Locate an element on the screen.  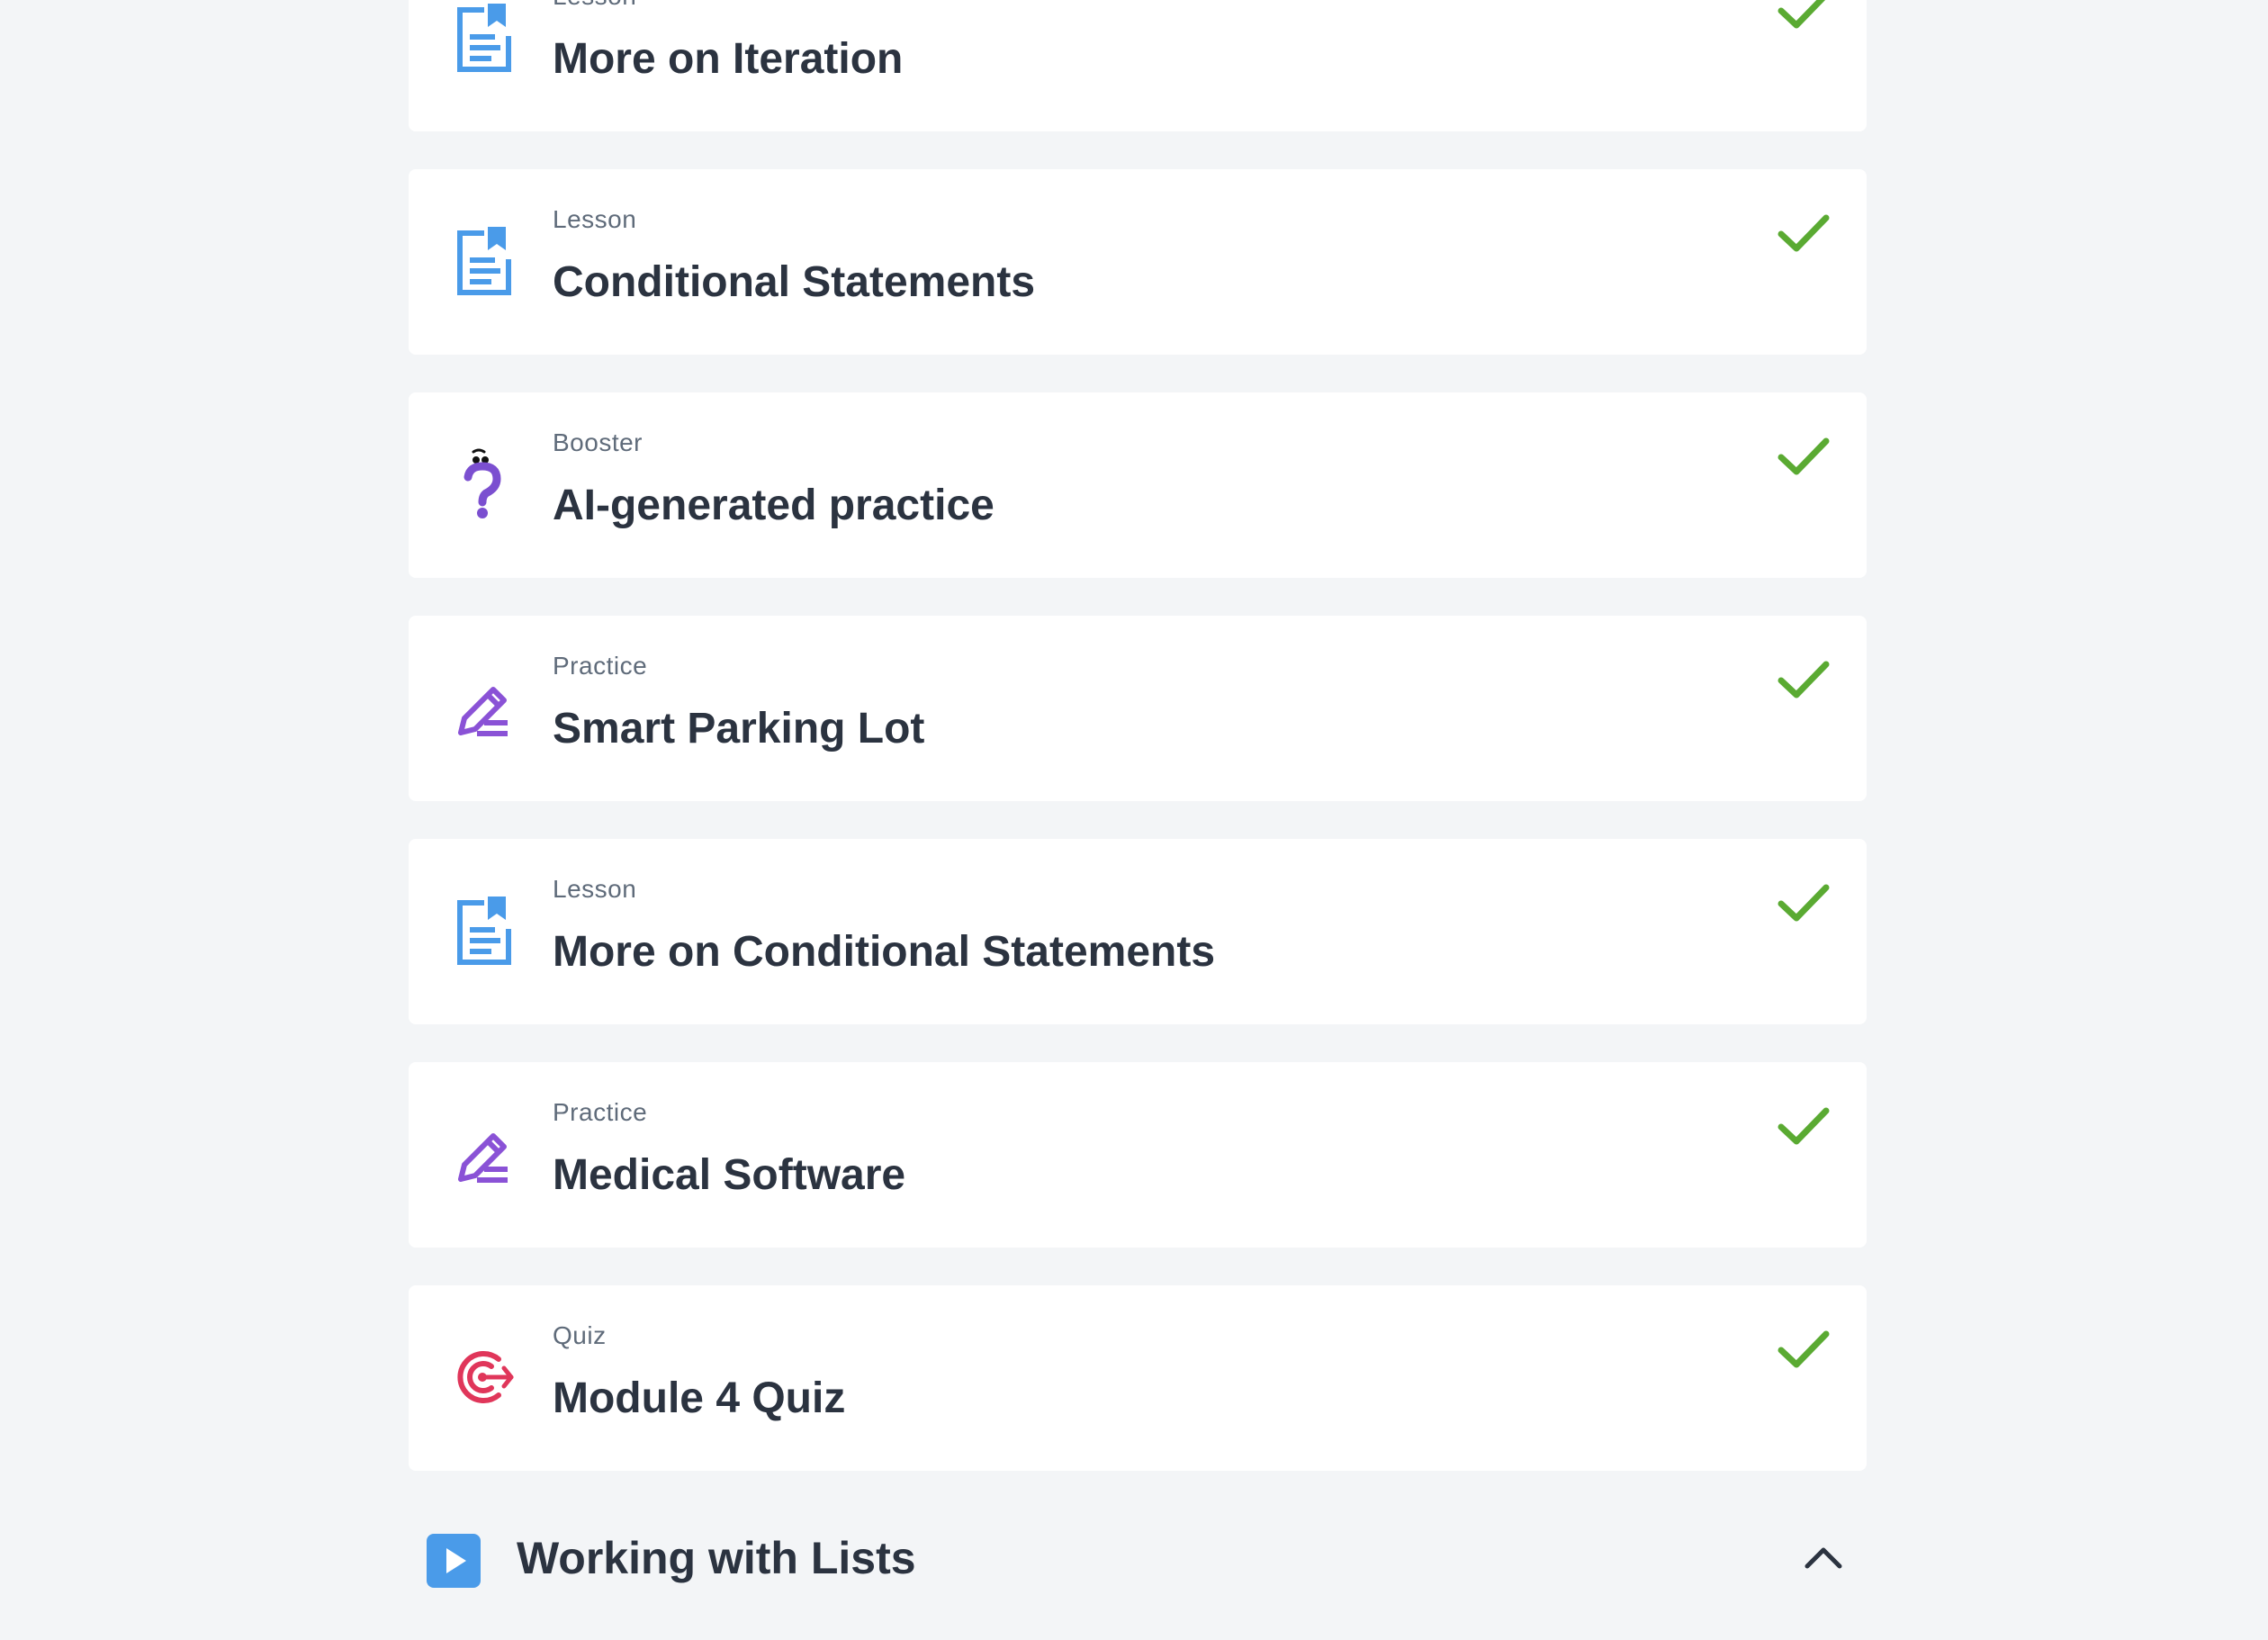
course-item-card: Lesson More on Conditional Statements is located at coordinates (1138, 931).